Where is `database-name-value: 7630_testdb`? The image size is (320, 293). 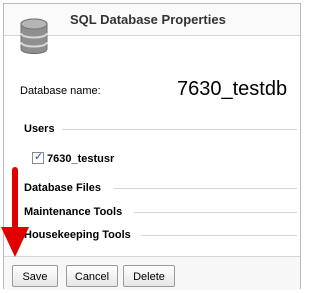
database-name-value: 7630_testdb is located at coordinates (232, 89).